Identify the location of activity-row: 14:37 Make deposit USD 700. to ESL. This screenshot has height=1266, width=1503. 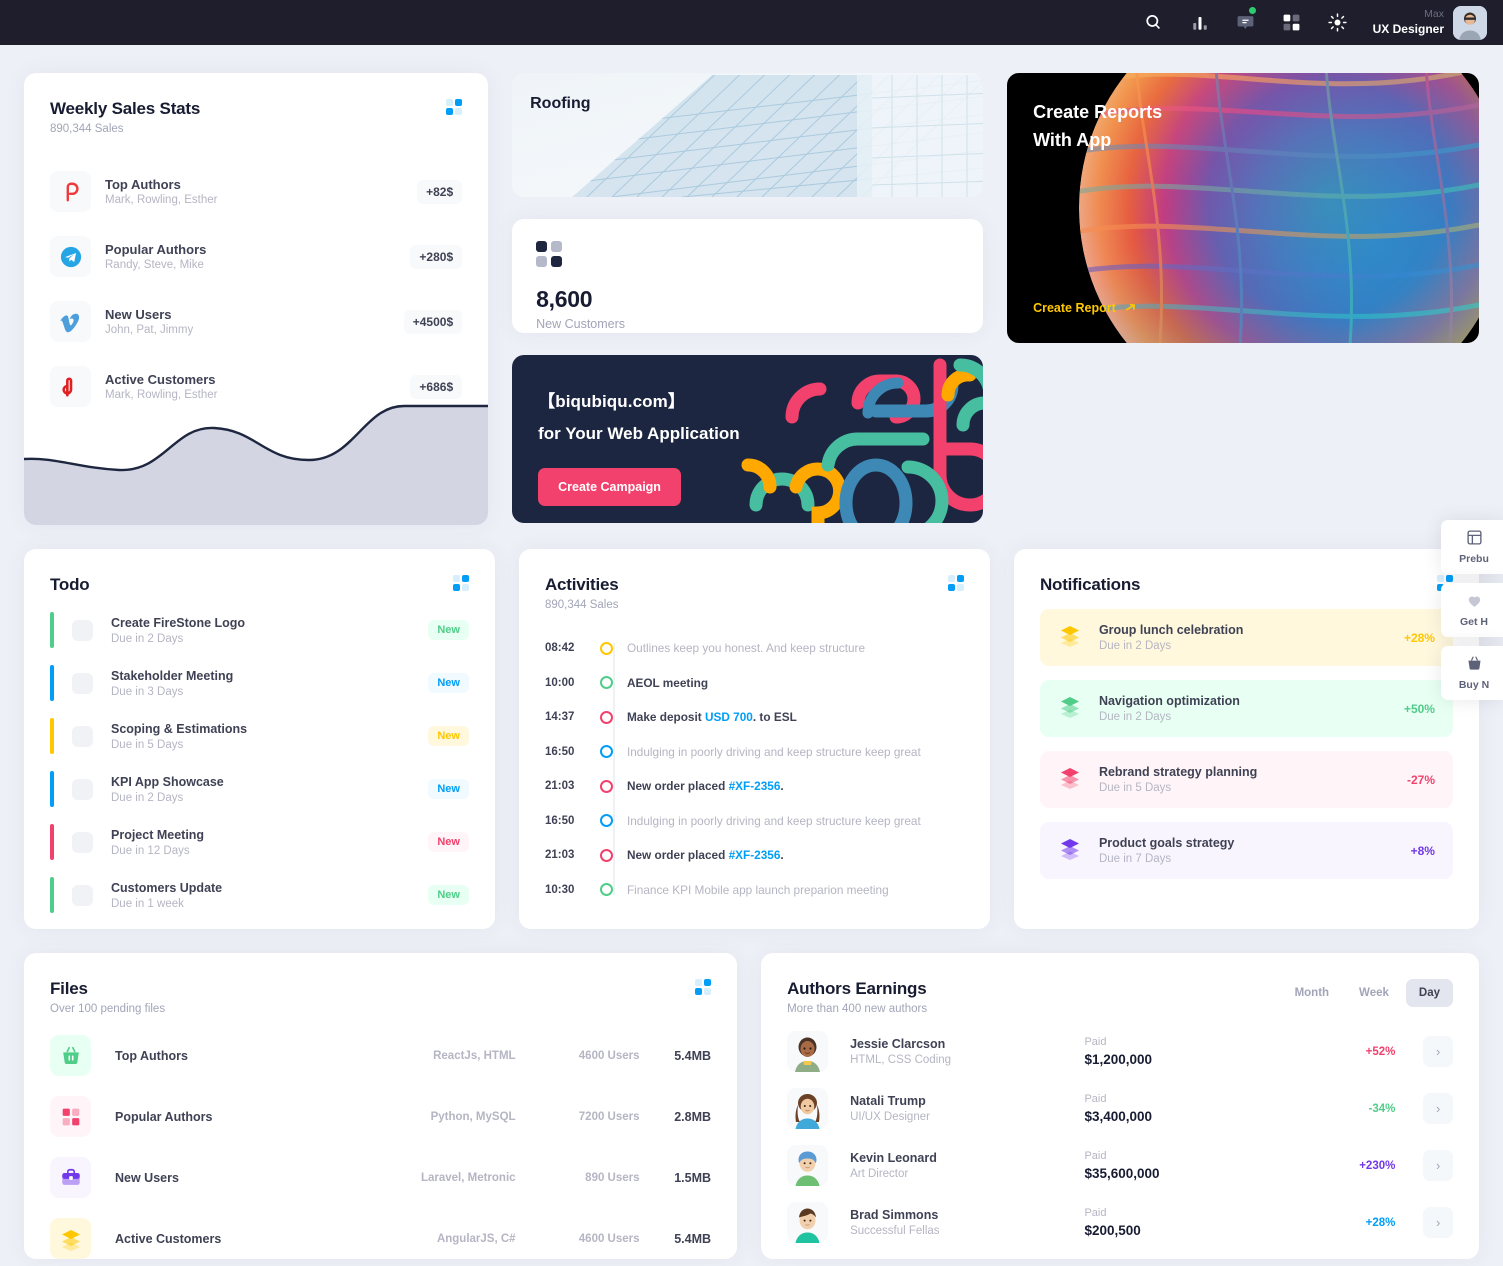
(754, 717).